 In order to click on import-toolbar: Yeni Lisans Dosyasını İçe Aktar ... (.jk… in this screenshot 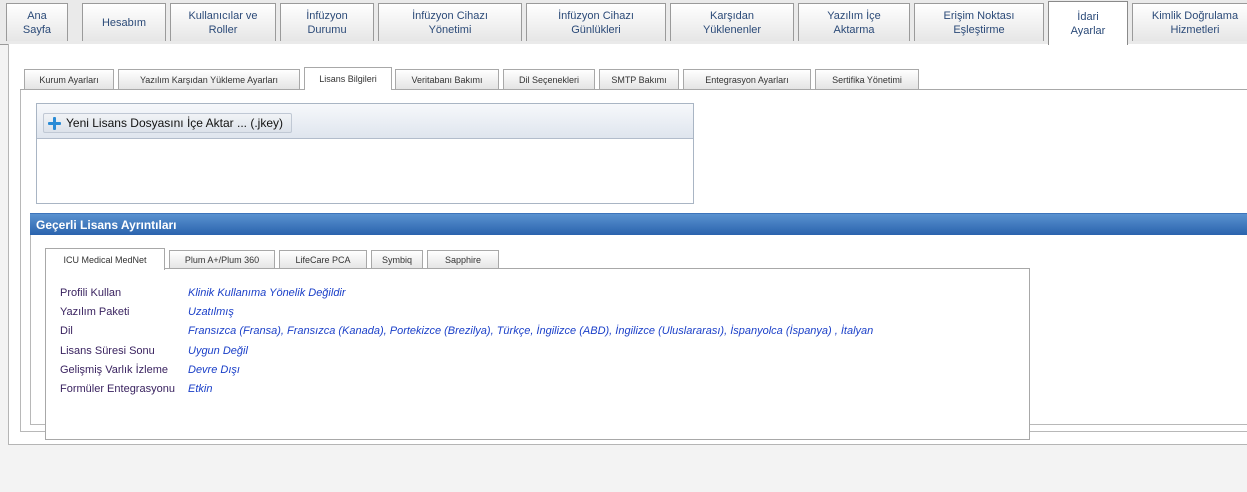, I will do `click(365, 121)`.